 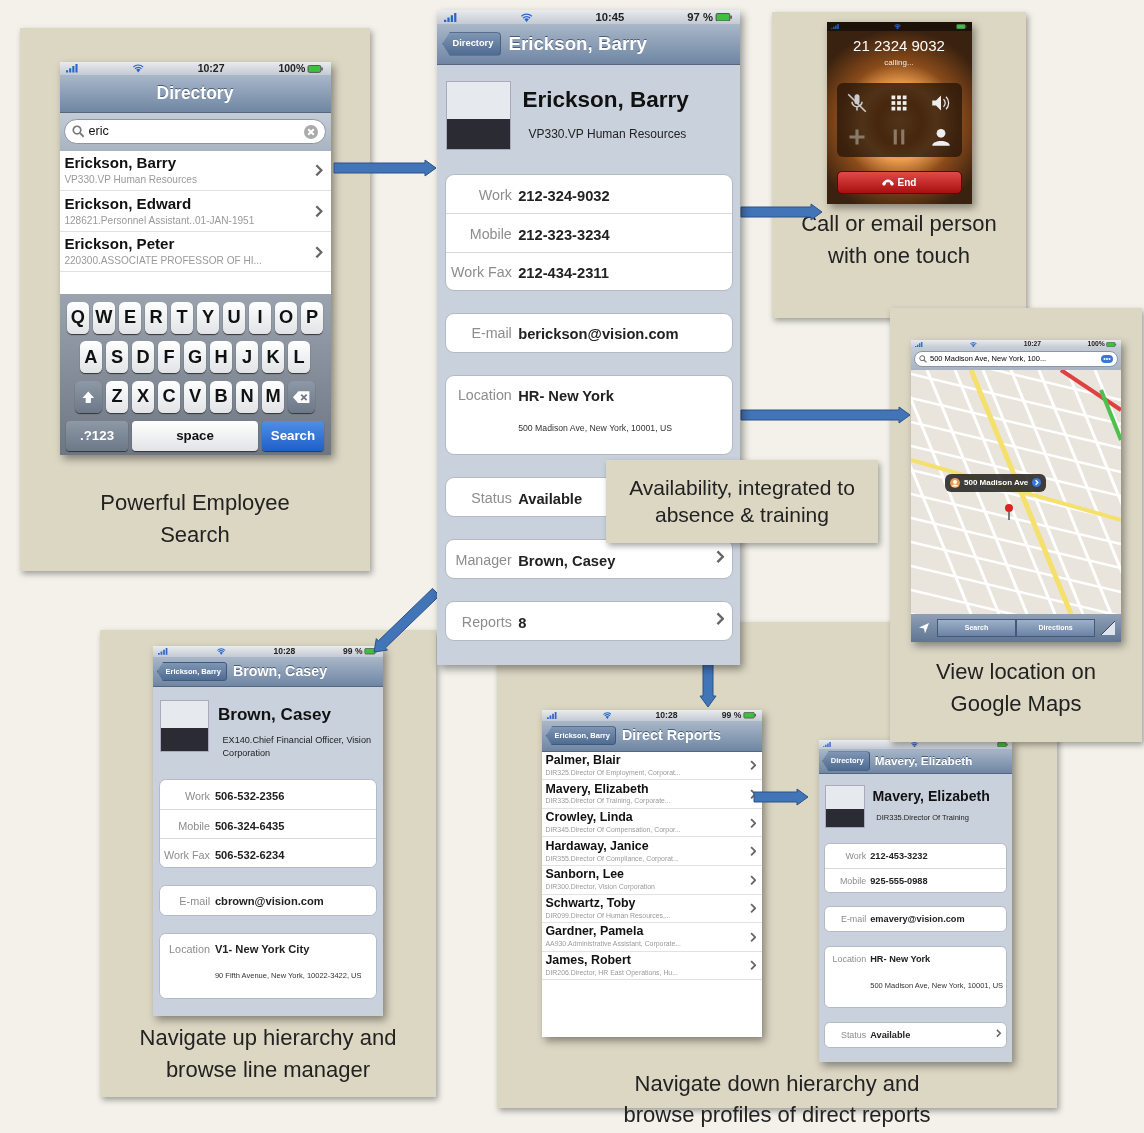 I want to click on field-value: 212-434-2311, so click(x=563, y=274).